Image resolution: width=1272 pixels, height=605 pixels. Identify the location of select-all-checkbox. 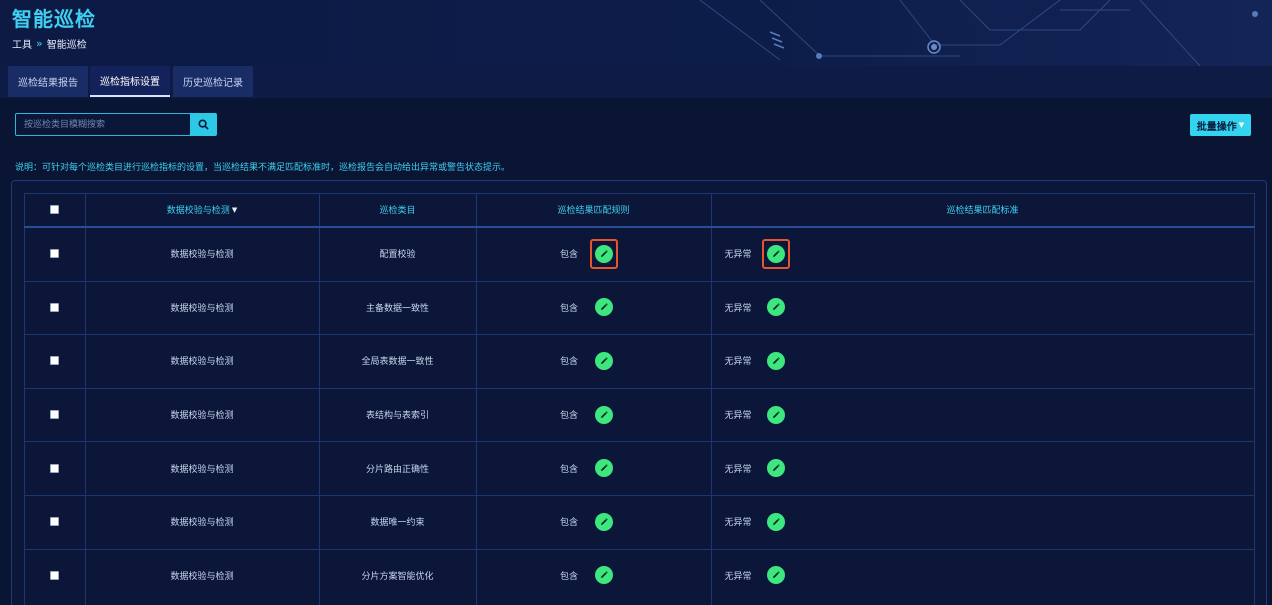
(54, 209).